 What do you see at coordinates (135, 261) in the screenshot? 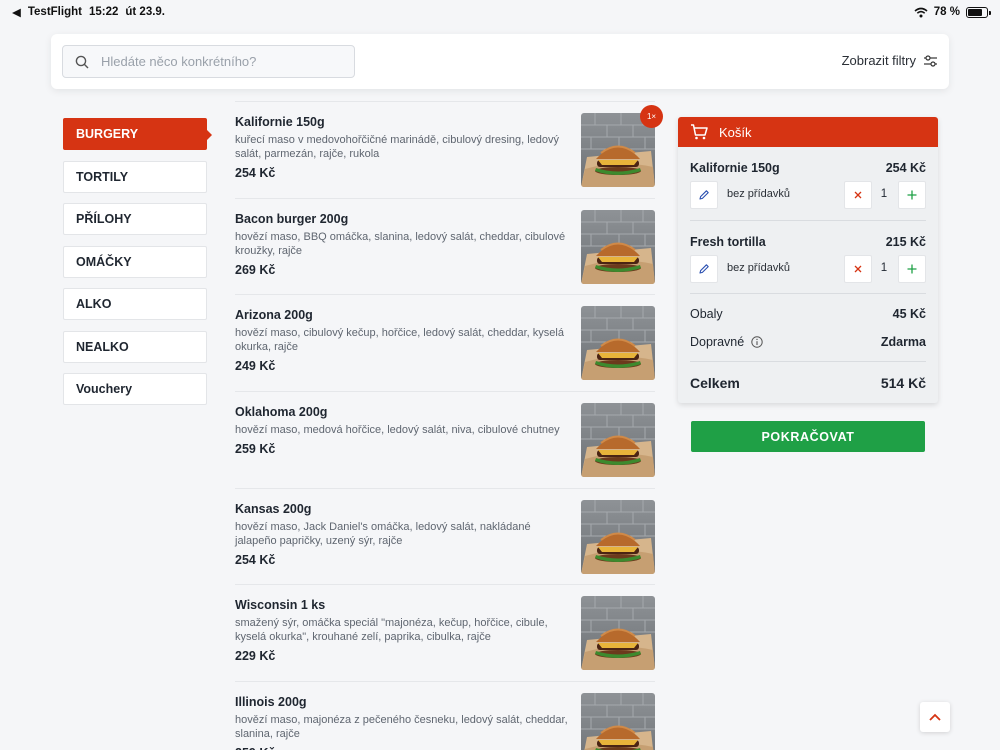
I see `category-item: OMÁČKY` at bounding box center [135, 261].